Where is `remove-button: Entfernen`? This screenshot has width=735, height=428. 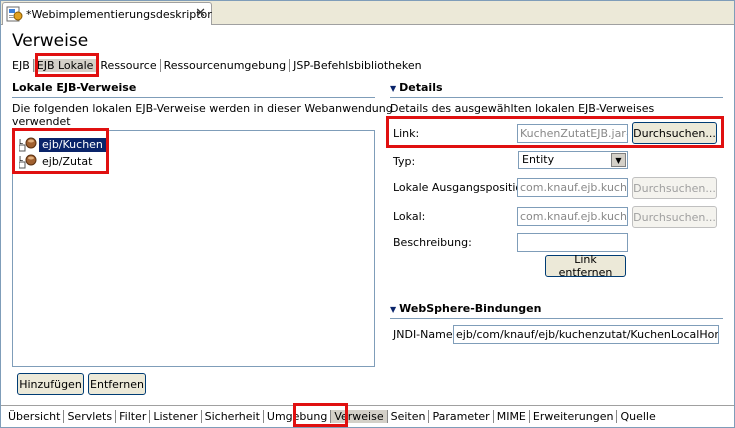
remove-button: Entfernen is located at coordinates (117, 384).